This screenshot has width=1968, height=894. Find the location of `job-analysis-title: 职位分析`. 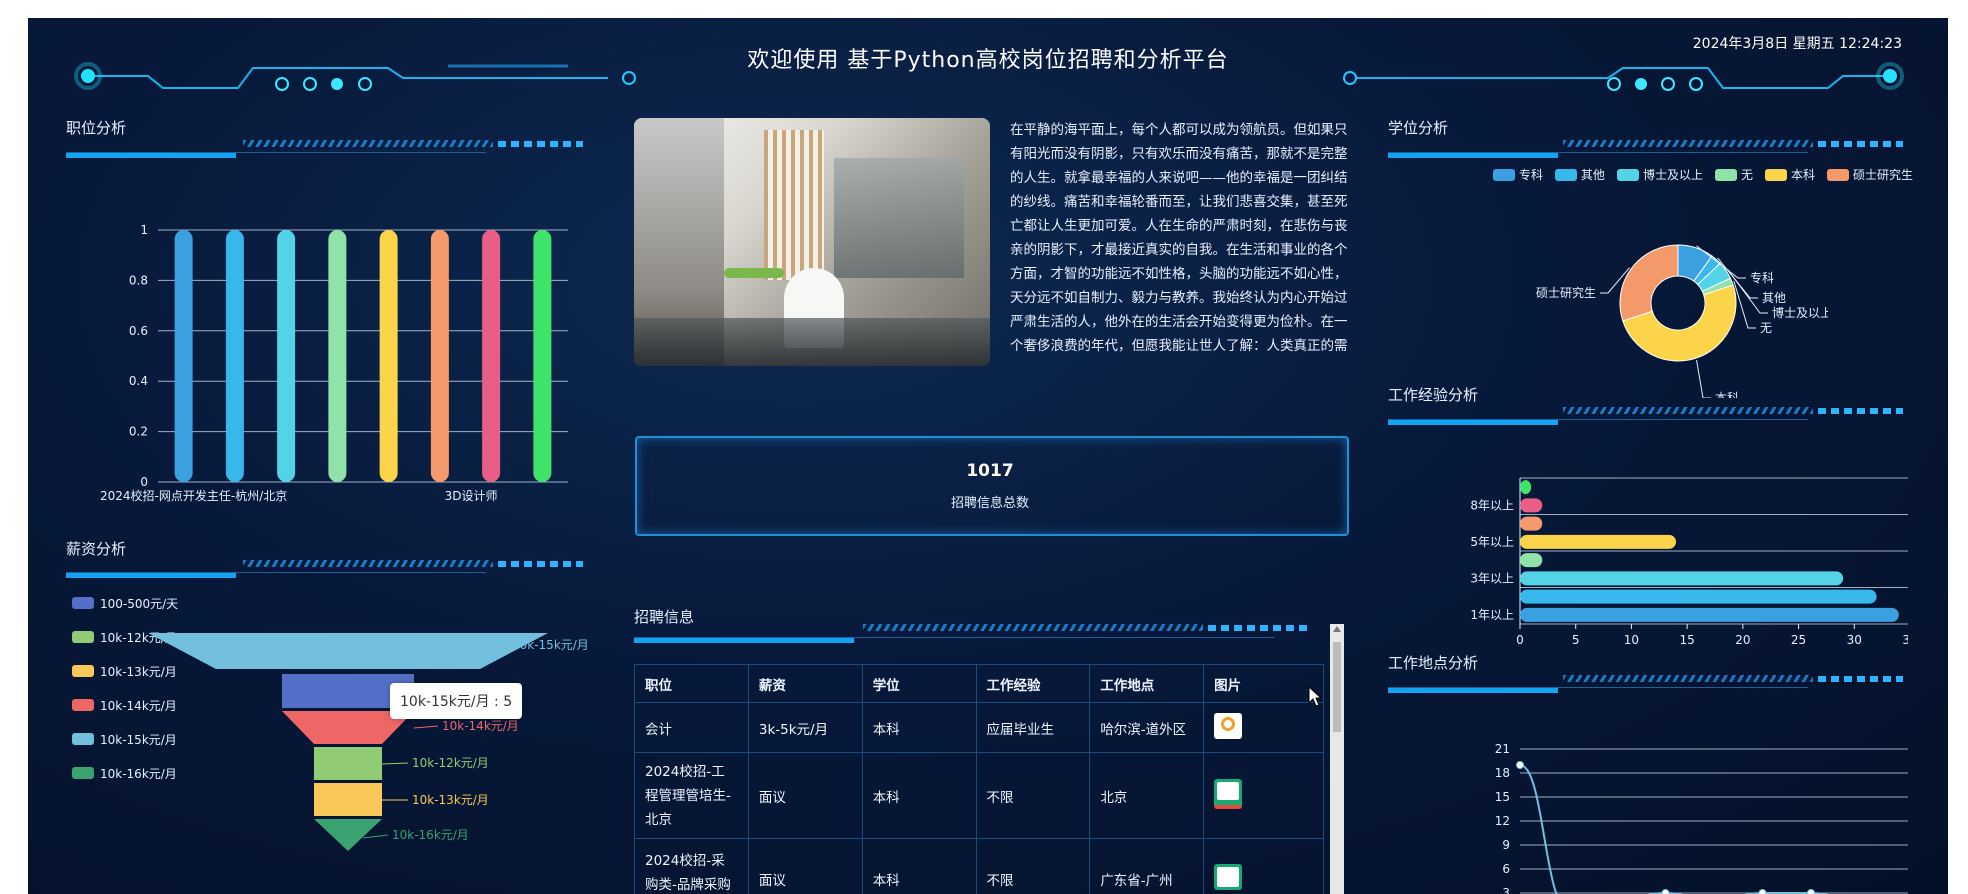

job-analysis-title: 职位分析 is located at coordinates (96, 128).